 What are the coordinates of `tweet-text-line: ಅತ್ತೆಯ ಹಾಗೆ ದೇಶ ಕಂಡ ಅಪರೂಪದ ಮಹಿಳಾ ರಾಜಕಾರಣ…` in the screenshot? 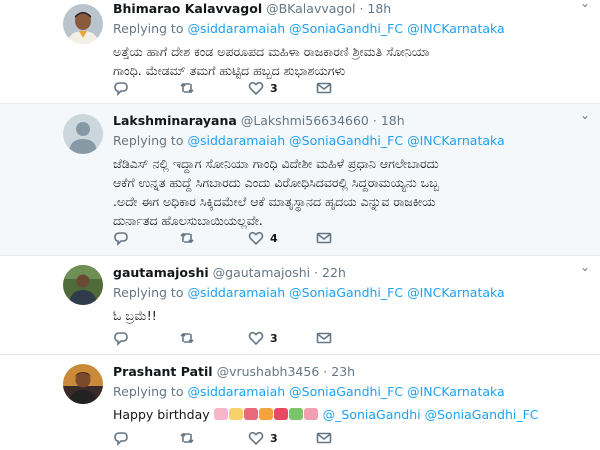 It's located at (271, 51).